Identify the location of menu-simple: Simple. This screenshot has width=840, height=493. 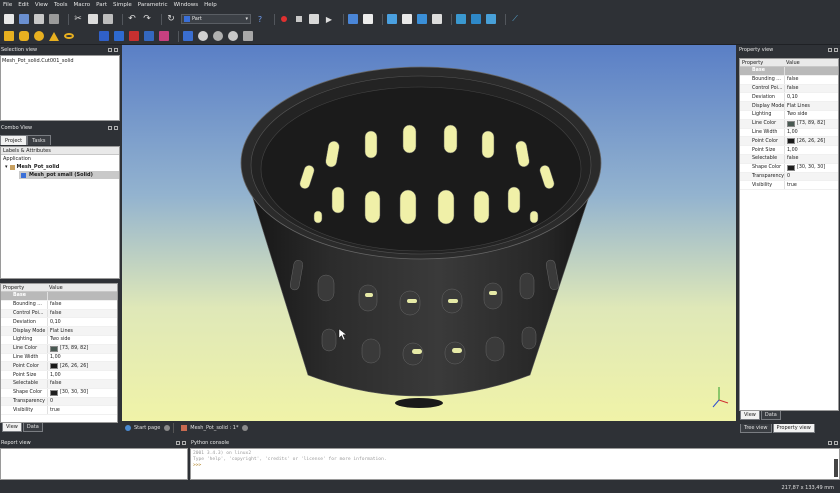
(122, 5).